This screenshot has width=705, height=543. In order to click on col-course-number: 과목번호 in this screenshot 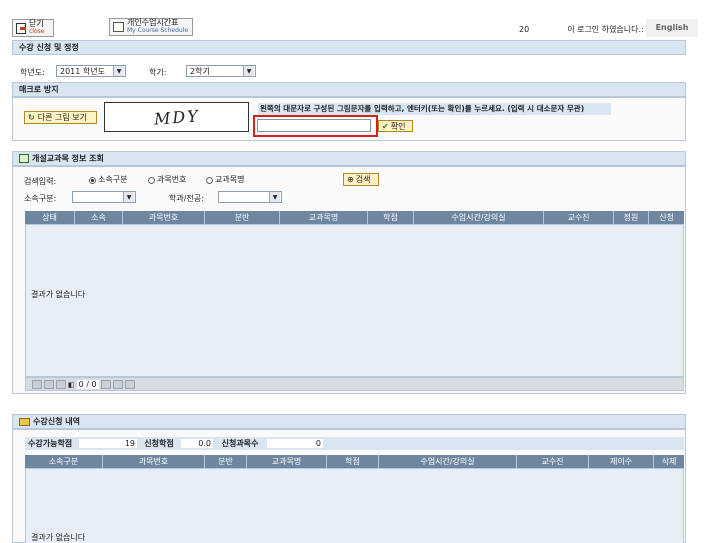, I will do `click(164, 217)`.